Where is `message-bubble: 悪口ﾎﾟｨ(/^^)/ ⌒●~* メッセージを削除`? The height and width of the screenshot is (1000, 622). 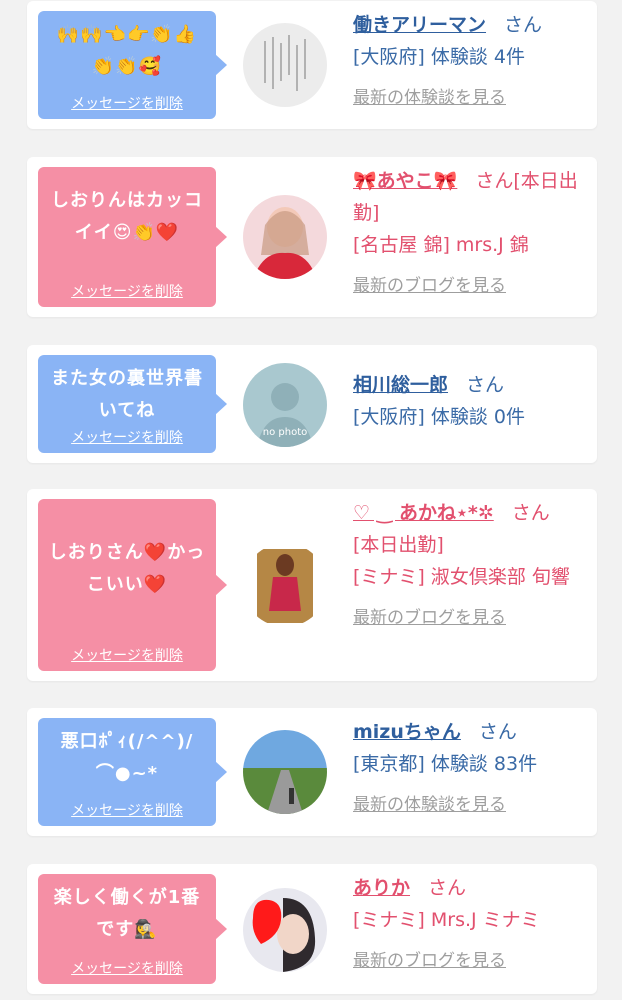
message-bubble: 悪口ﾎﾟｨ(/^^)/ ⌒●~* メッセージを削除 is located at coordinates (132, 772).